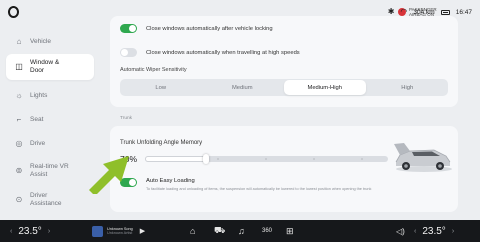  I want to click on sidebar-item-window-door: ◫ Window & Door, so click(50, 67).